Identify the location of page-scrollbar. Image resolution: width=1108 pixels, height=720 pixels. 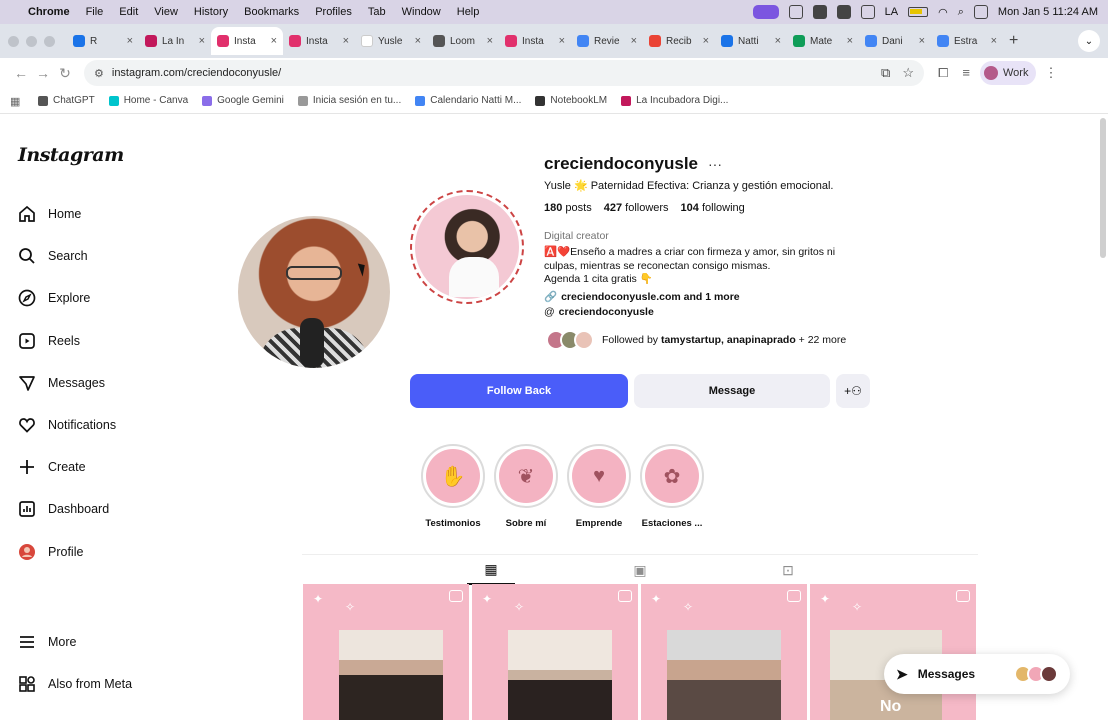
(1103, 188).